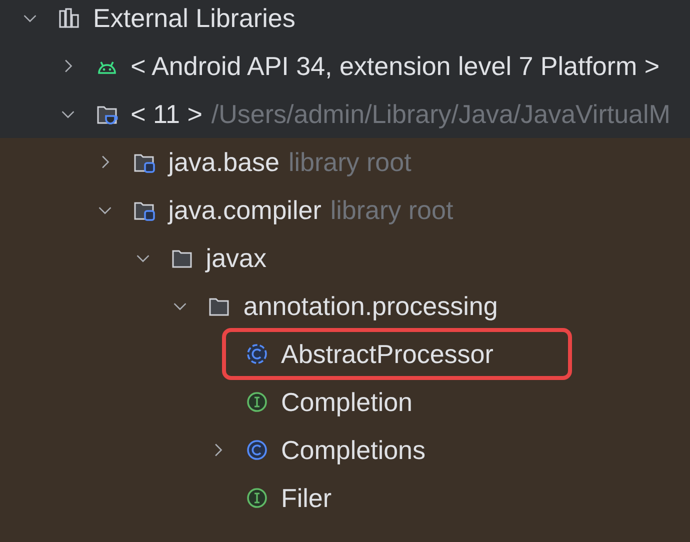  Describe the element at coordinates (257, 450) in the screenshot. I see `class-icon` at that location.